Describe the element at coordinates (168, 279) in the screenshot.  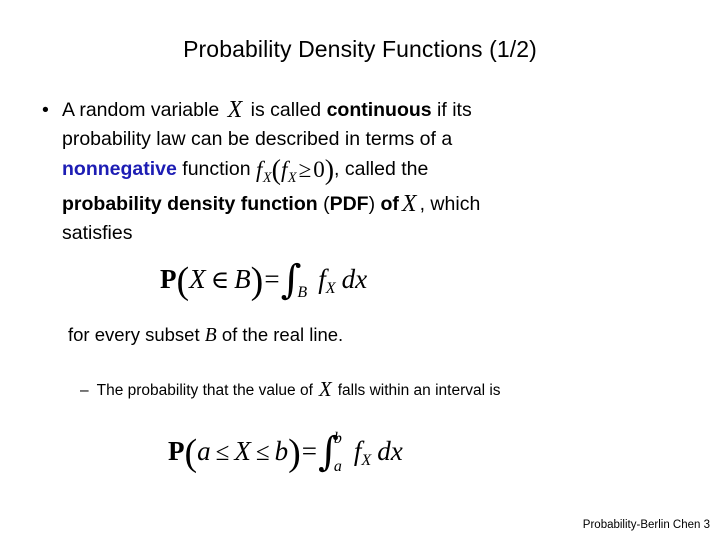
I see `equation-probability-symbol: P` at that location.